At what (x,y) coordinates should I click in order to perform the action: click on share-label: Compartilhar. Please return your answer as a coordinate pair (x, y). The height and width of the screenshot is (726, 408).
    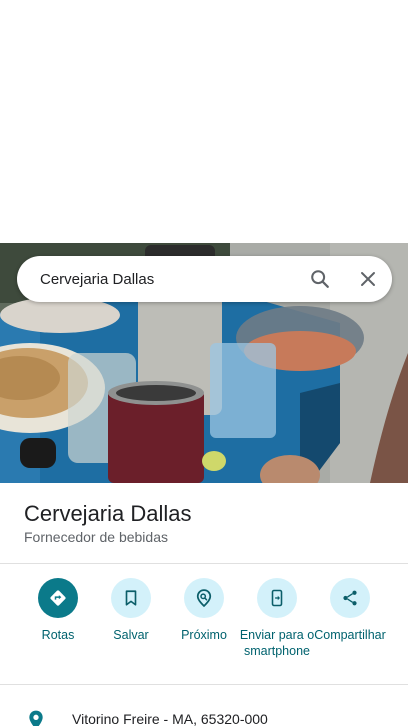
    Looking at the image, I should click on (350, 635).